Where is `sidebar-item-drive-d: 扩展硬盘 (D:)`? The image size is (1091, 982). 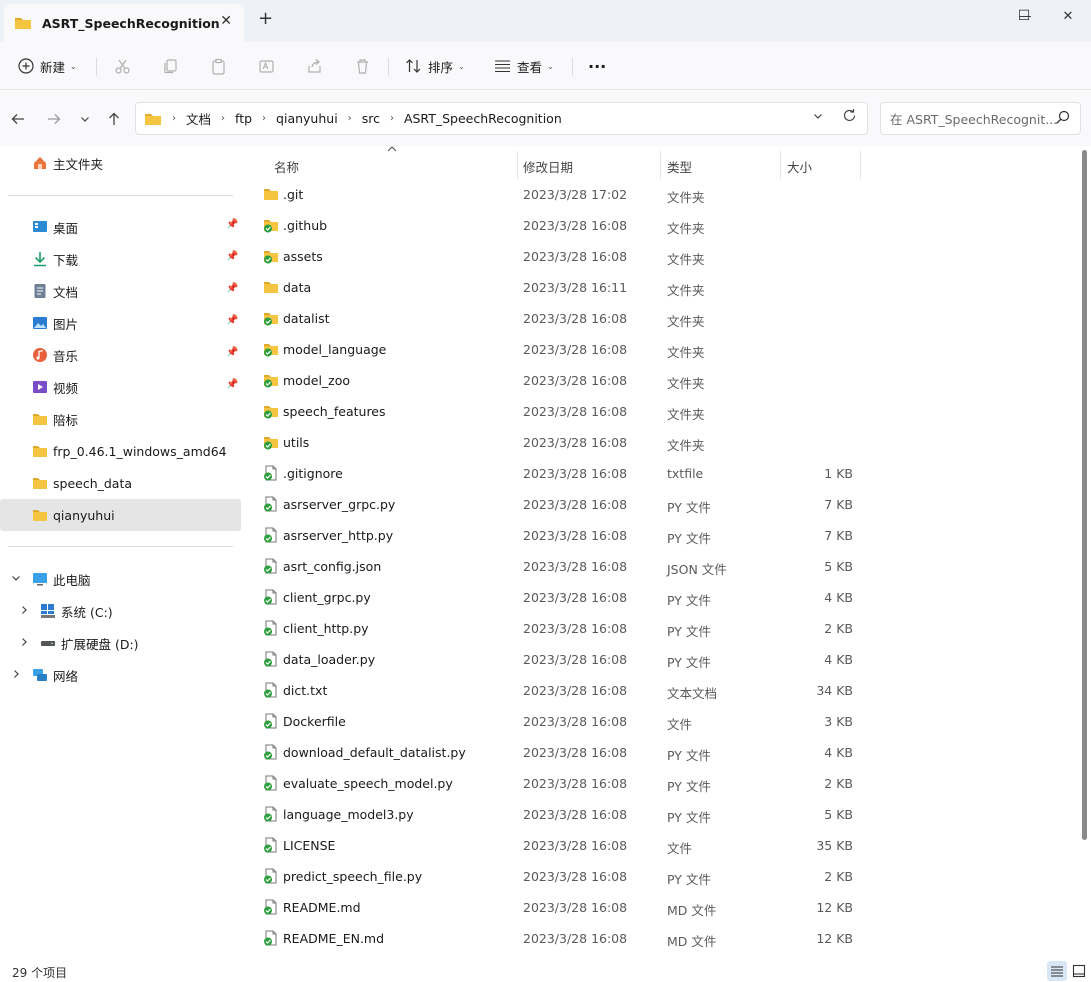
sidebar-item-drive-d: 扩展硬盘 (D:) is located at coordinates (120, 643).